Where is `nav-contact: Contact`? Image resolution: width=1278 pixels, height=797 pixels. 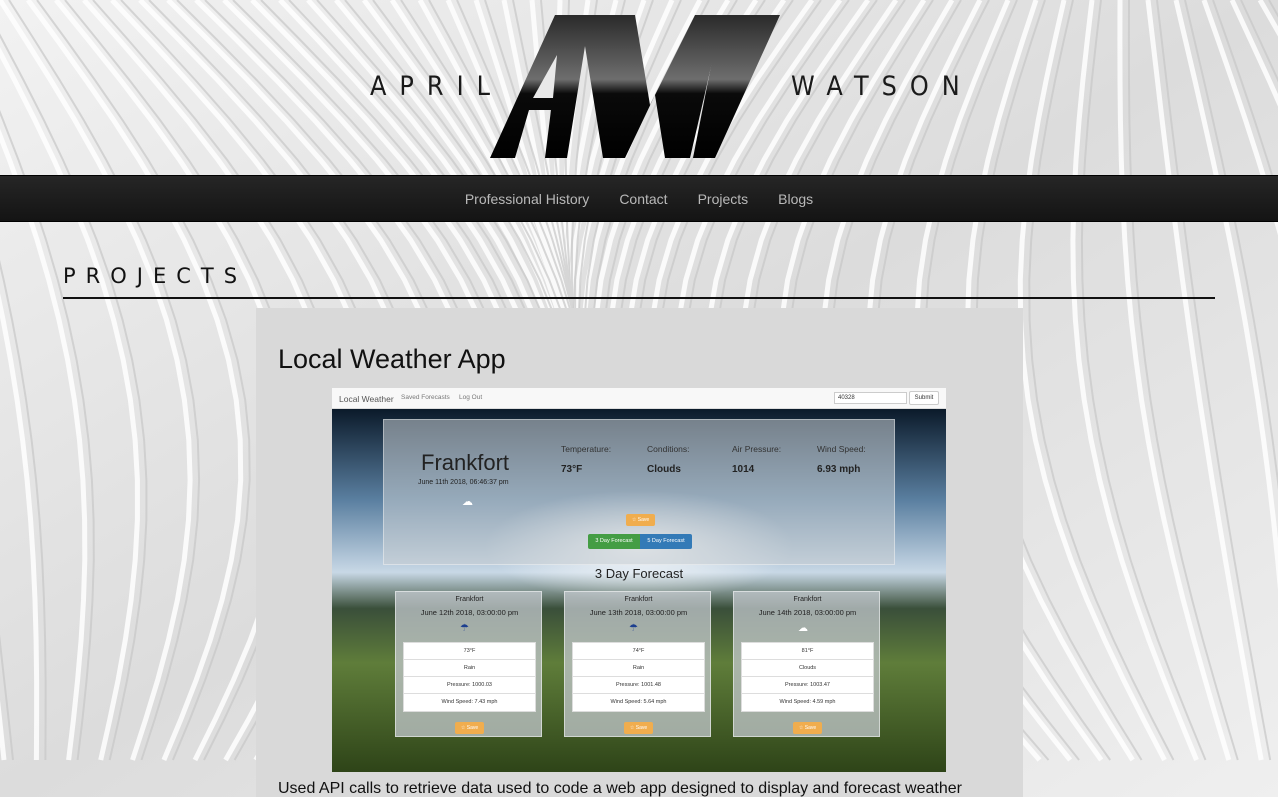
nav-contact: Contact is located at coordinates (643, 199).